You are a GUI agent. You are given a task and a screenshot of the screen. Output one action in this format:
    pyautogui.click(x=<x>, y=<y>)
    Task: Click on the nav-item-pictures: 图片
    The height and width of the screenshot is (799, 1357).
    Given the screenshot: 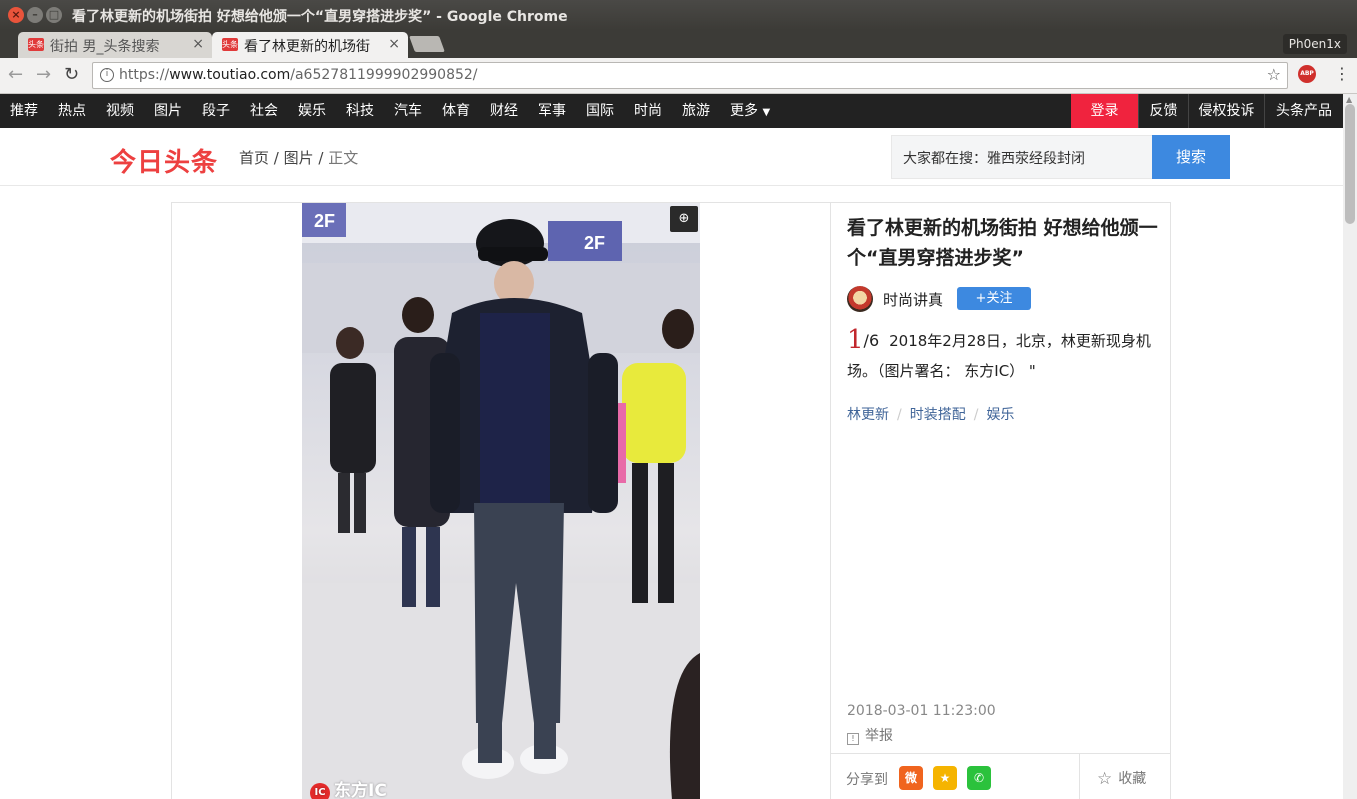 What is the action you would take?
    pyautogui.click(x=168, y=111)
    